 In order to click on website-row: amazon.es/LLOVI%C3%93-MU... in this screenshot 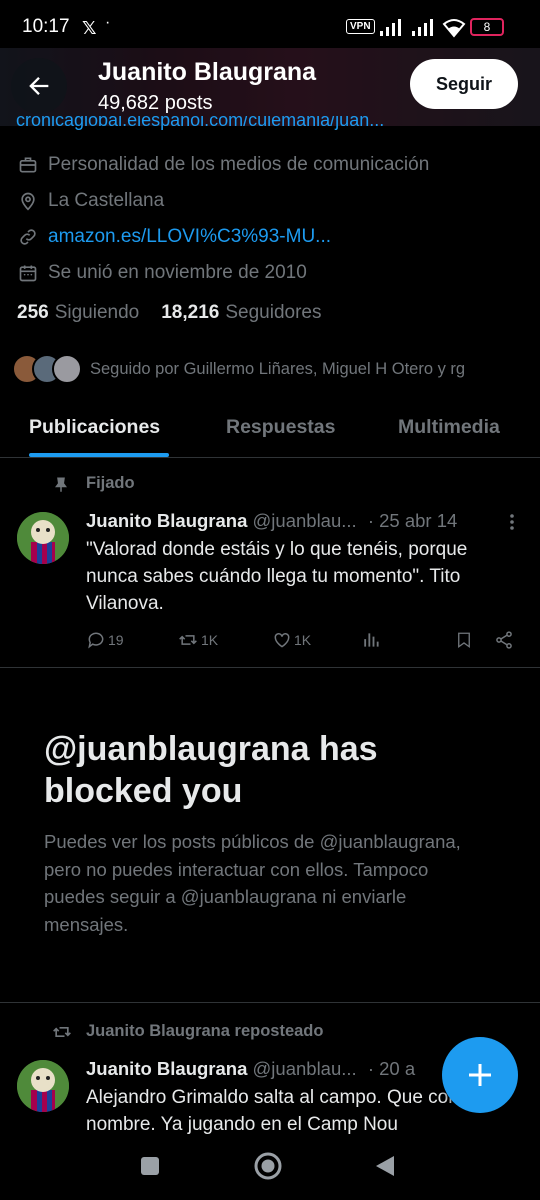, I will do `click(174, 237)`.